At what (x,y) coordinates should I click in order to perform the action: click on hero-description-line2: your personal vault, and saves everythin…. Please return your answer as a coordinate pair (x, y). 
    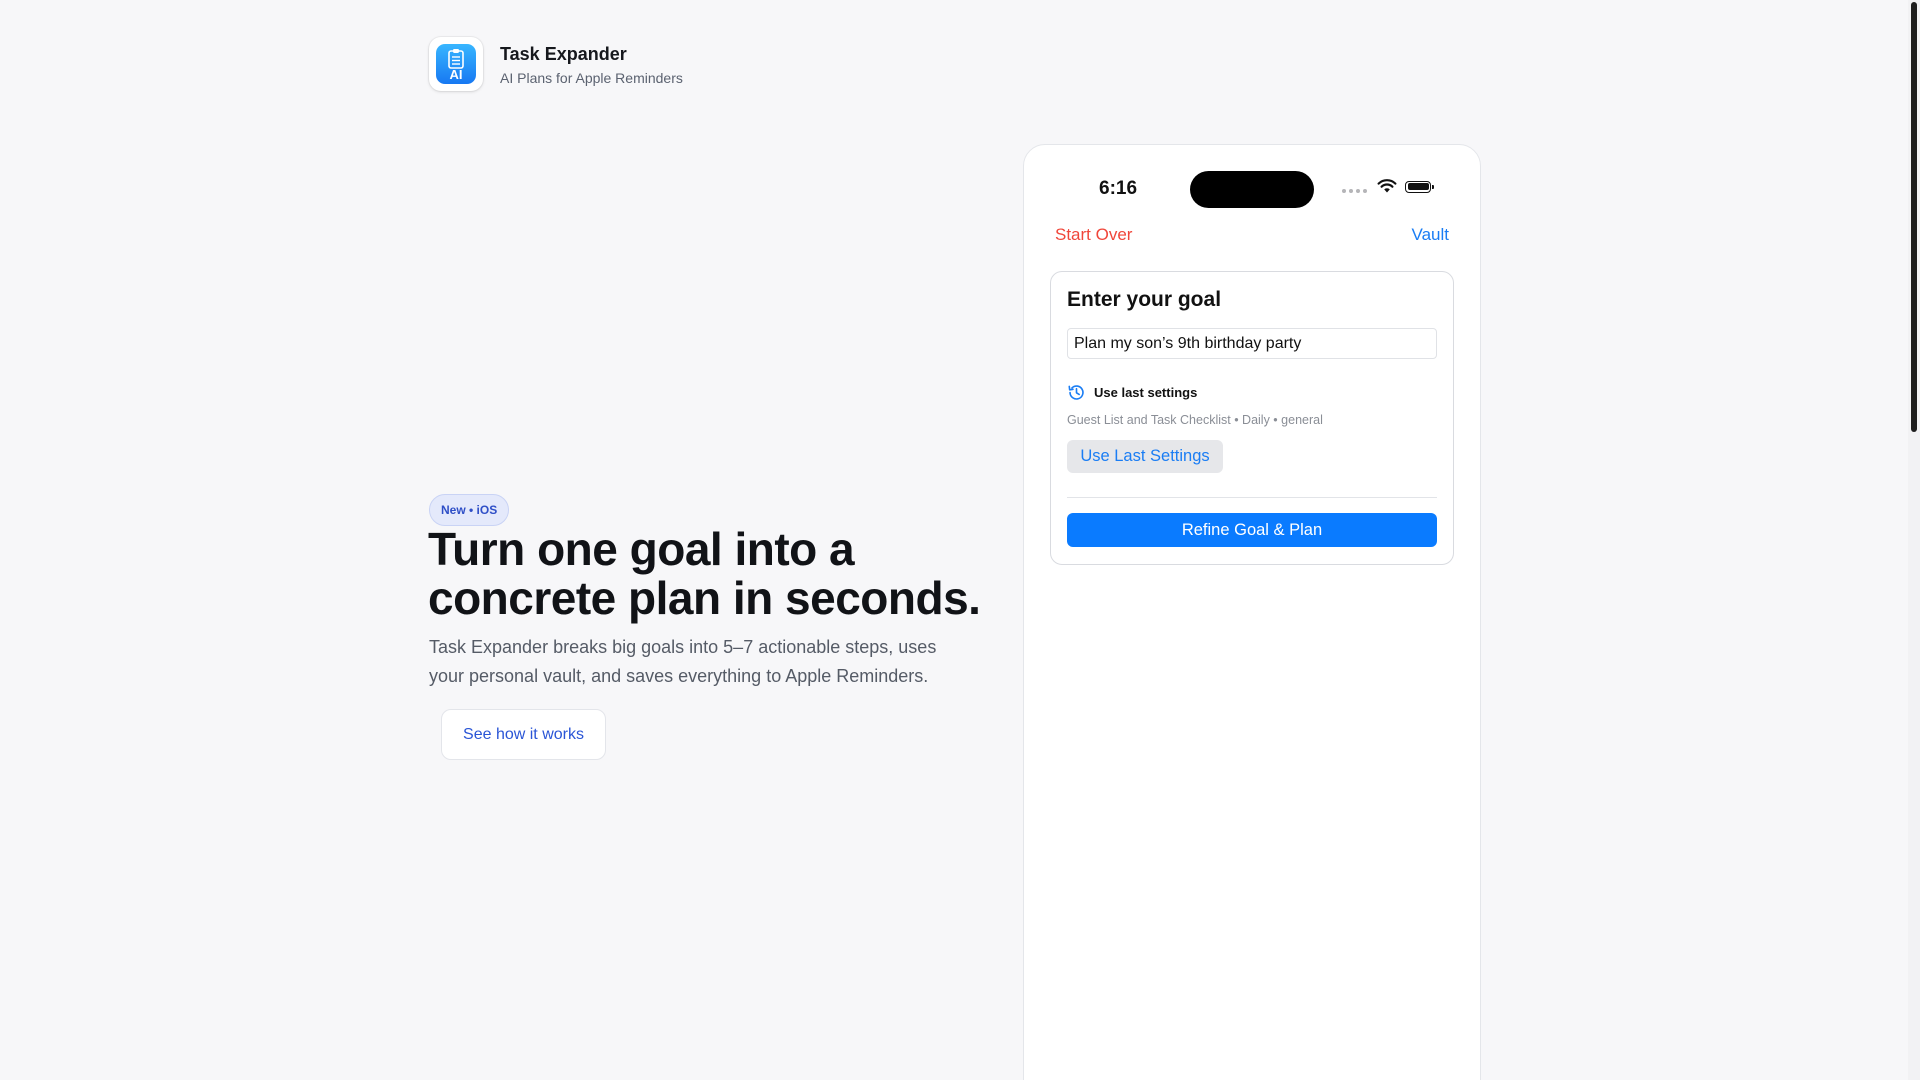
    Looking at the image, I should click on (679, 676).